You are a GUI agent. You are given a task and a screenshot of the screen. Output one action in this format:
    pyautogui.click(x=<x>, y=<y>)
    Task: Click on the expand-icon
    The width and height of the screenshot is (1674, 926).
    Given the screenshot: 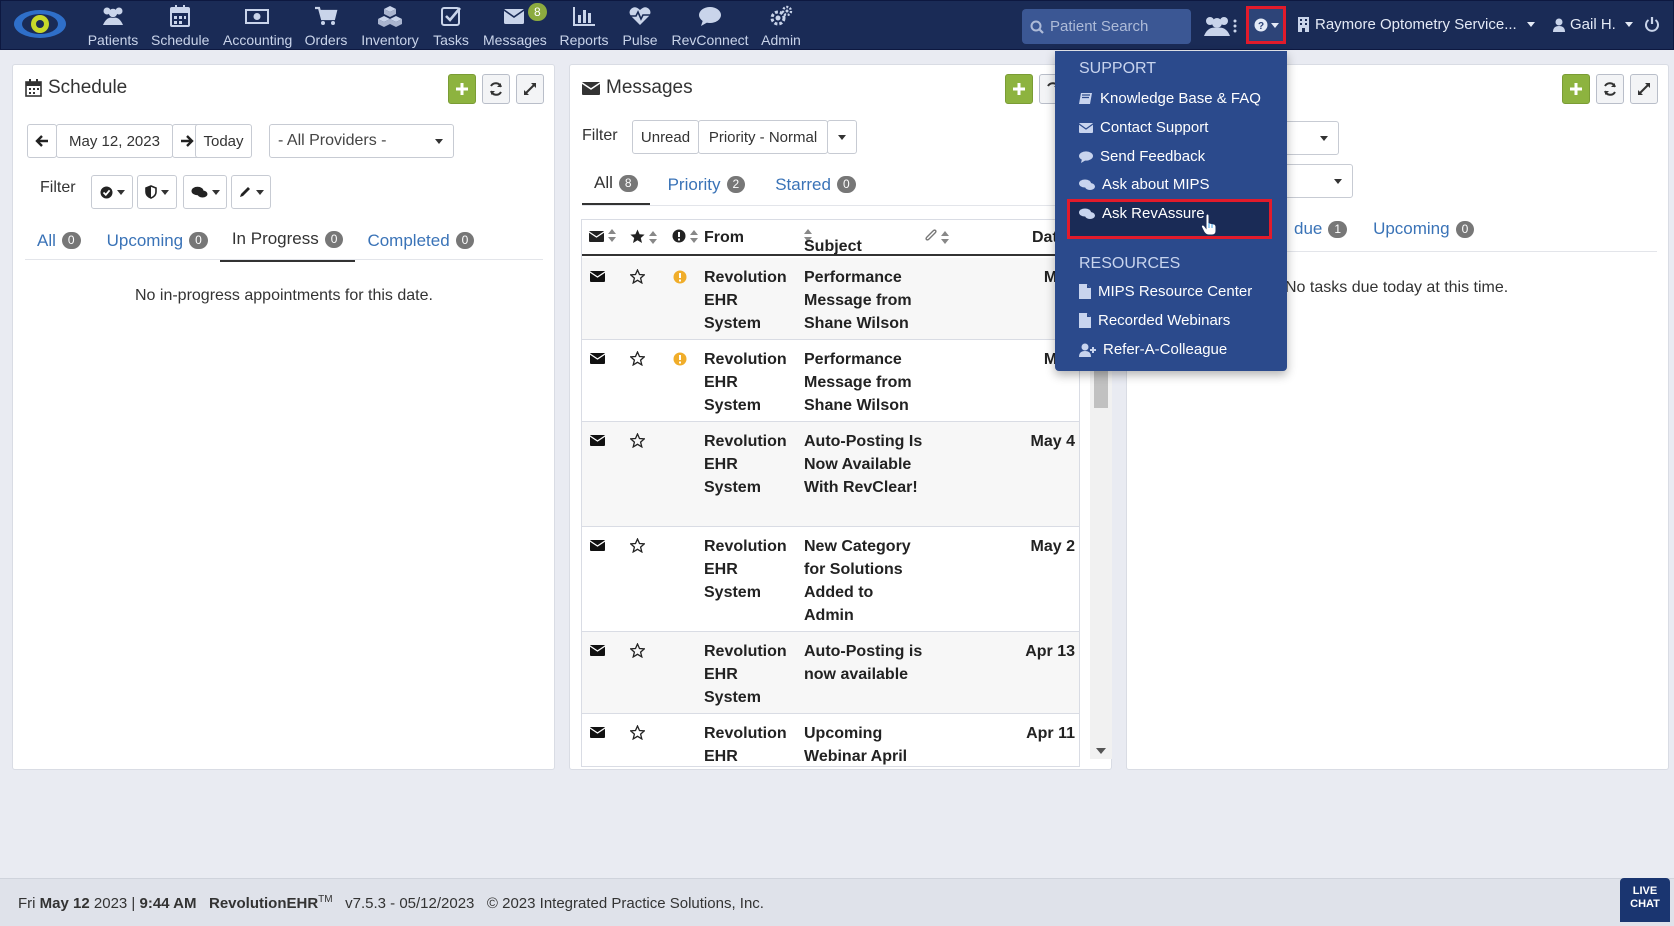 What is the action you would take?
    pyautogui.click(x=1644, y=89)
    